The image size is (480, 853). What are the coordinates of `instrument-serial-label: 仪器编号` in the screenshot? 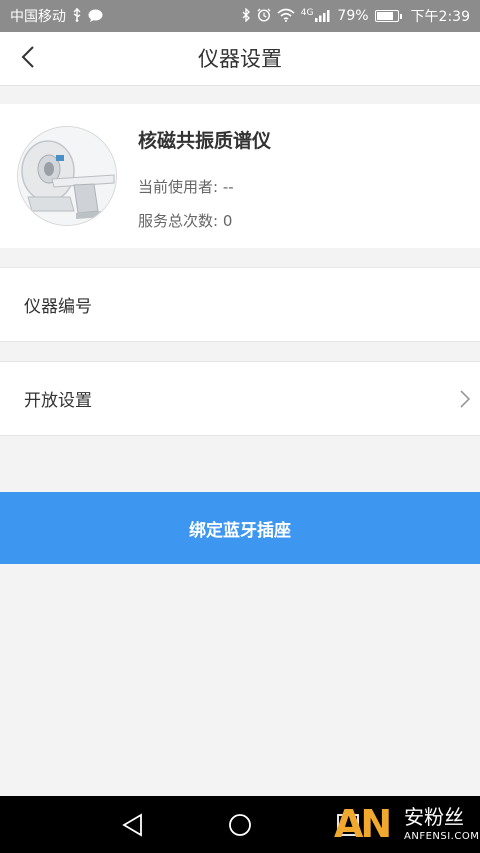 It's located at (58, 307).